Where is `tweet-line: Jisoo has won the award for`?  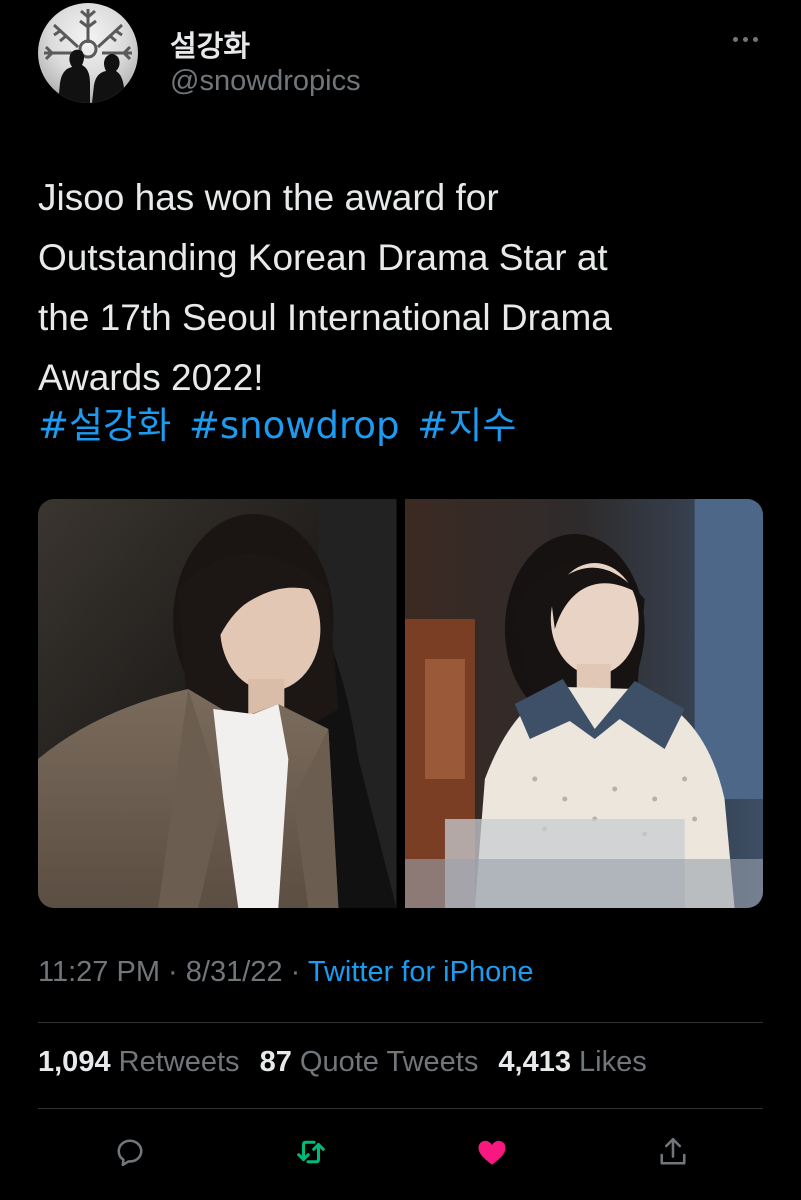 tweet-line: Jisoo has won the award for is located at coordinates (268, 197).